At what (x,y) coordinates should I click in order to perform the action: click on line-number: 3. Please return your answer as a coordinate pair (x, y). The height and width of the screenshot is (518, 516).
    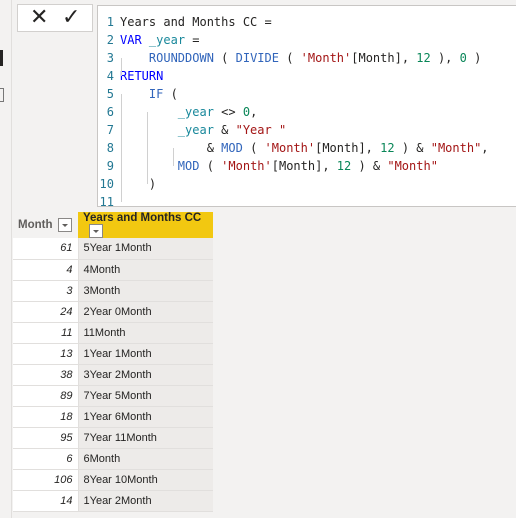
    Looking at the image, I should click on (110, 58).